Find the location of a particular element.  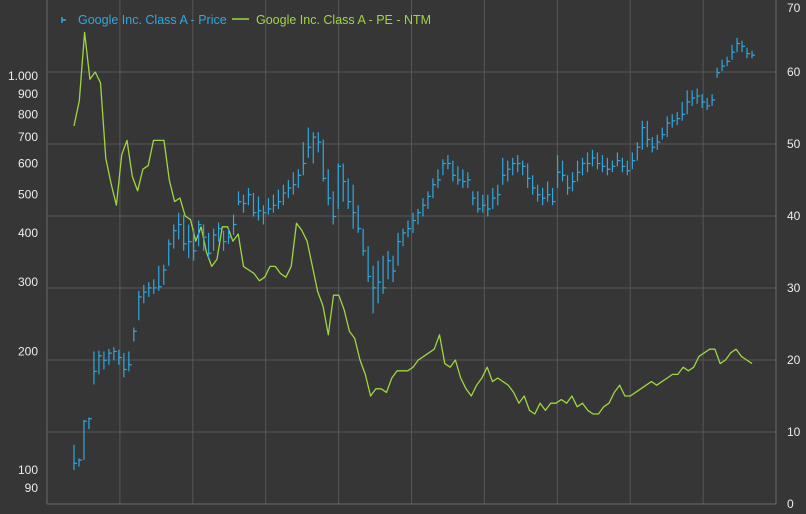

legend-label-price: Google Inc. Class A - Price is located at coordinates (152, 20).